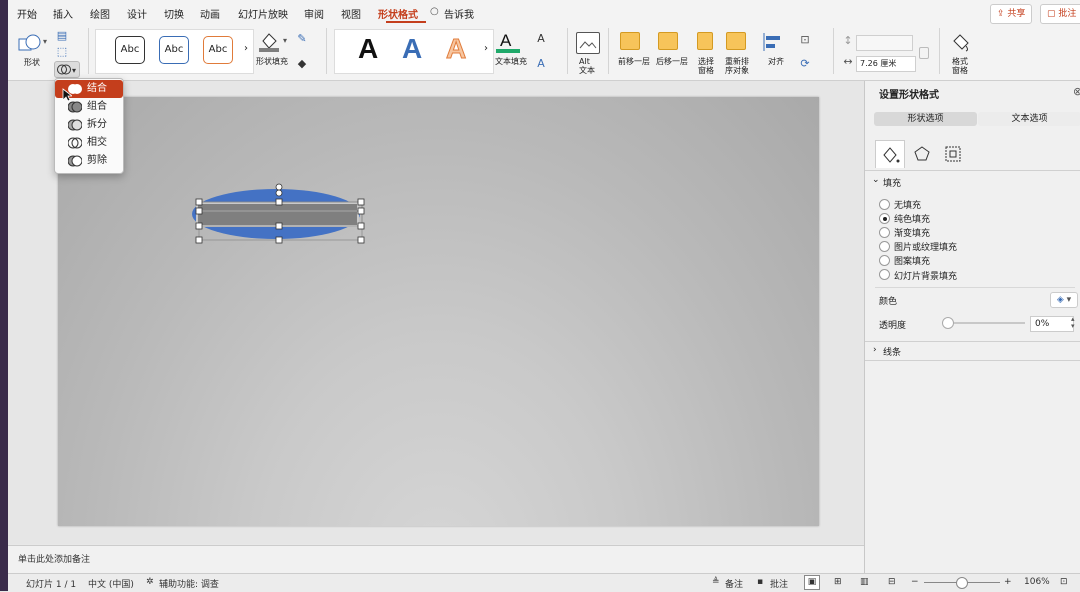 Image resolution: width=1080 pixels, height=592 pixels. Describe the element at coordinates (884, 43) in the screenshot. I see `height-field` at that location.